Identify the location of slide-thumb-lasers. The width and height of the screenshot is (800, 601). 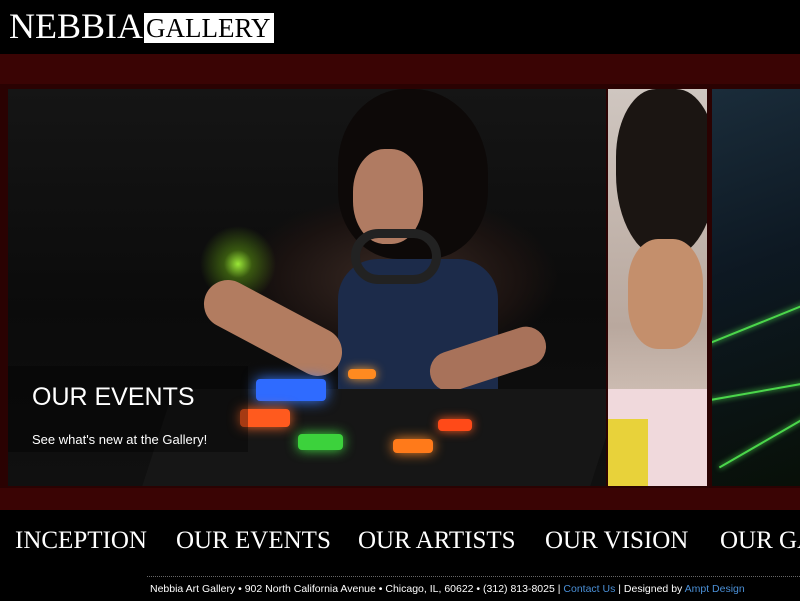
(756, 287).